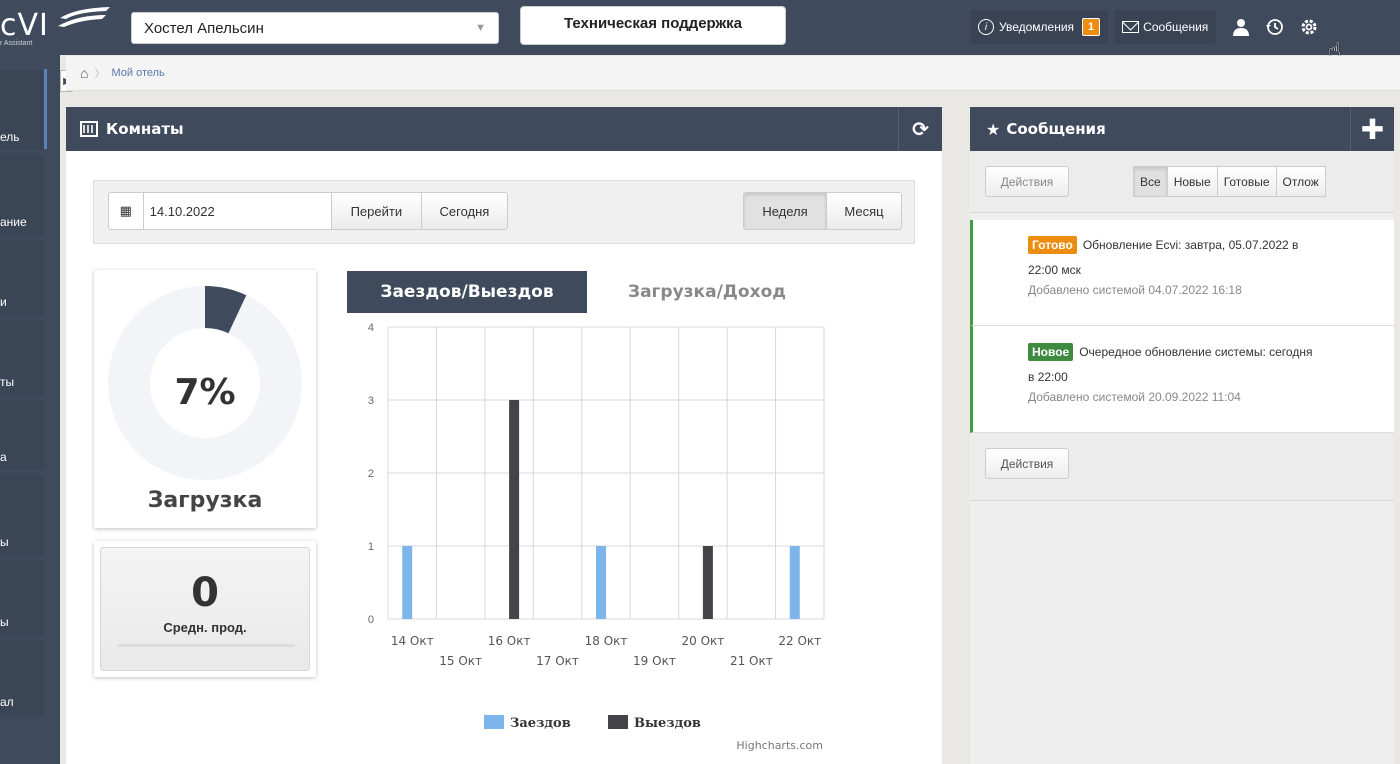 The image size is (1400, 764). What do you see at coordinates (10, 137) in the screenshot?
I see `sidebar-item-label: ель` at bounding box center [10, 137].